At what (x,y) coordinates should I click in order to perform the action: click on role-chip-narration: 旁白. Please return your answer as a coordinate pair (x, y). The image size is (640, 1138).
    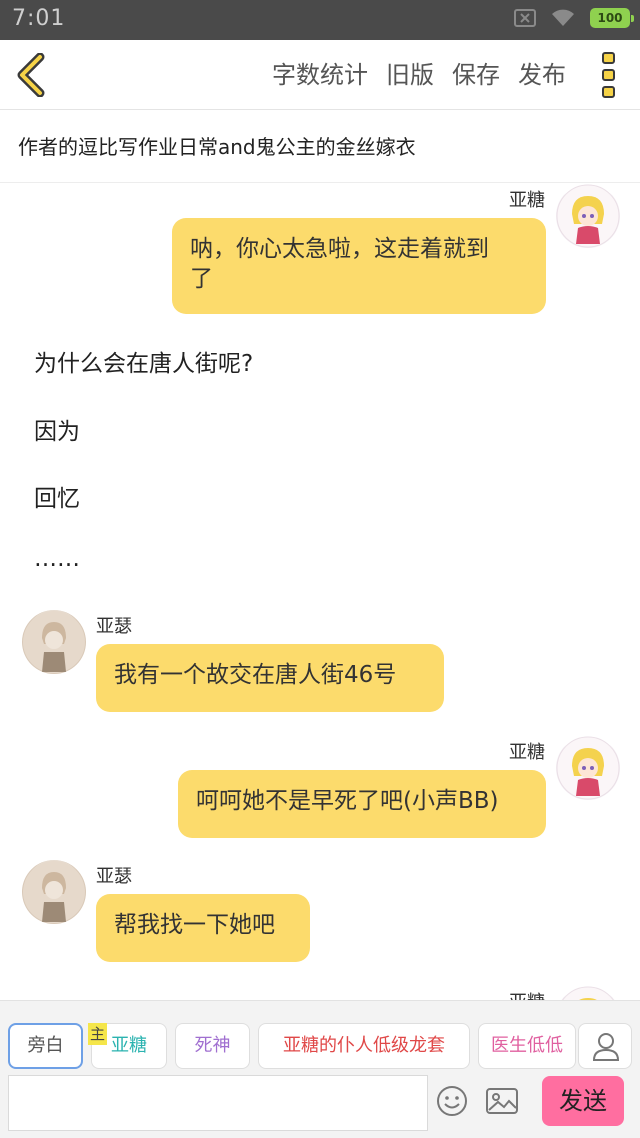
    Looking at the image, I should click on (45, 1046).